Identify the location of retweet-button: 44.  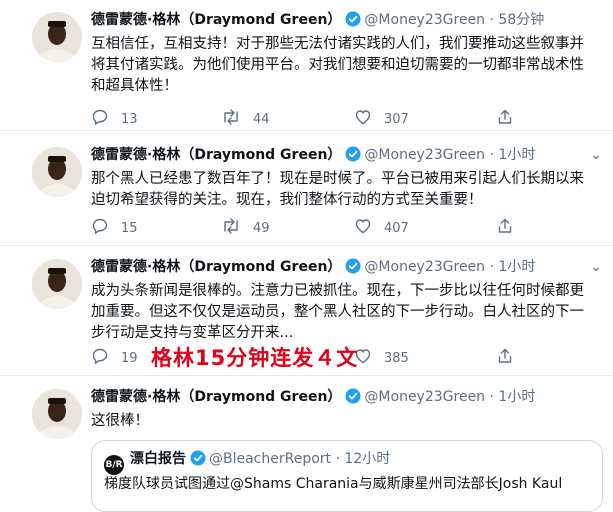
(245, 119).